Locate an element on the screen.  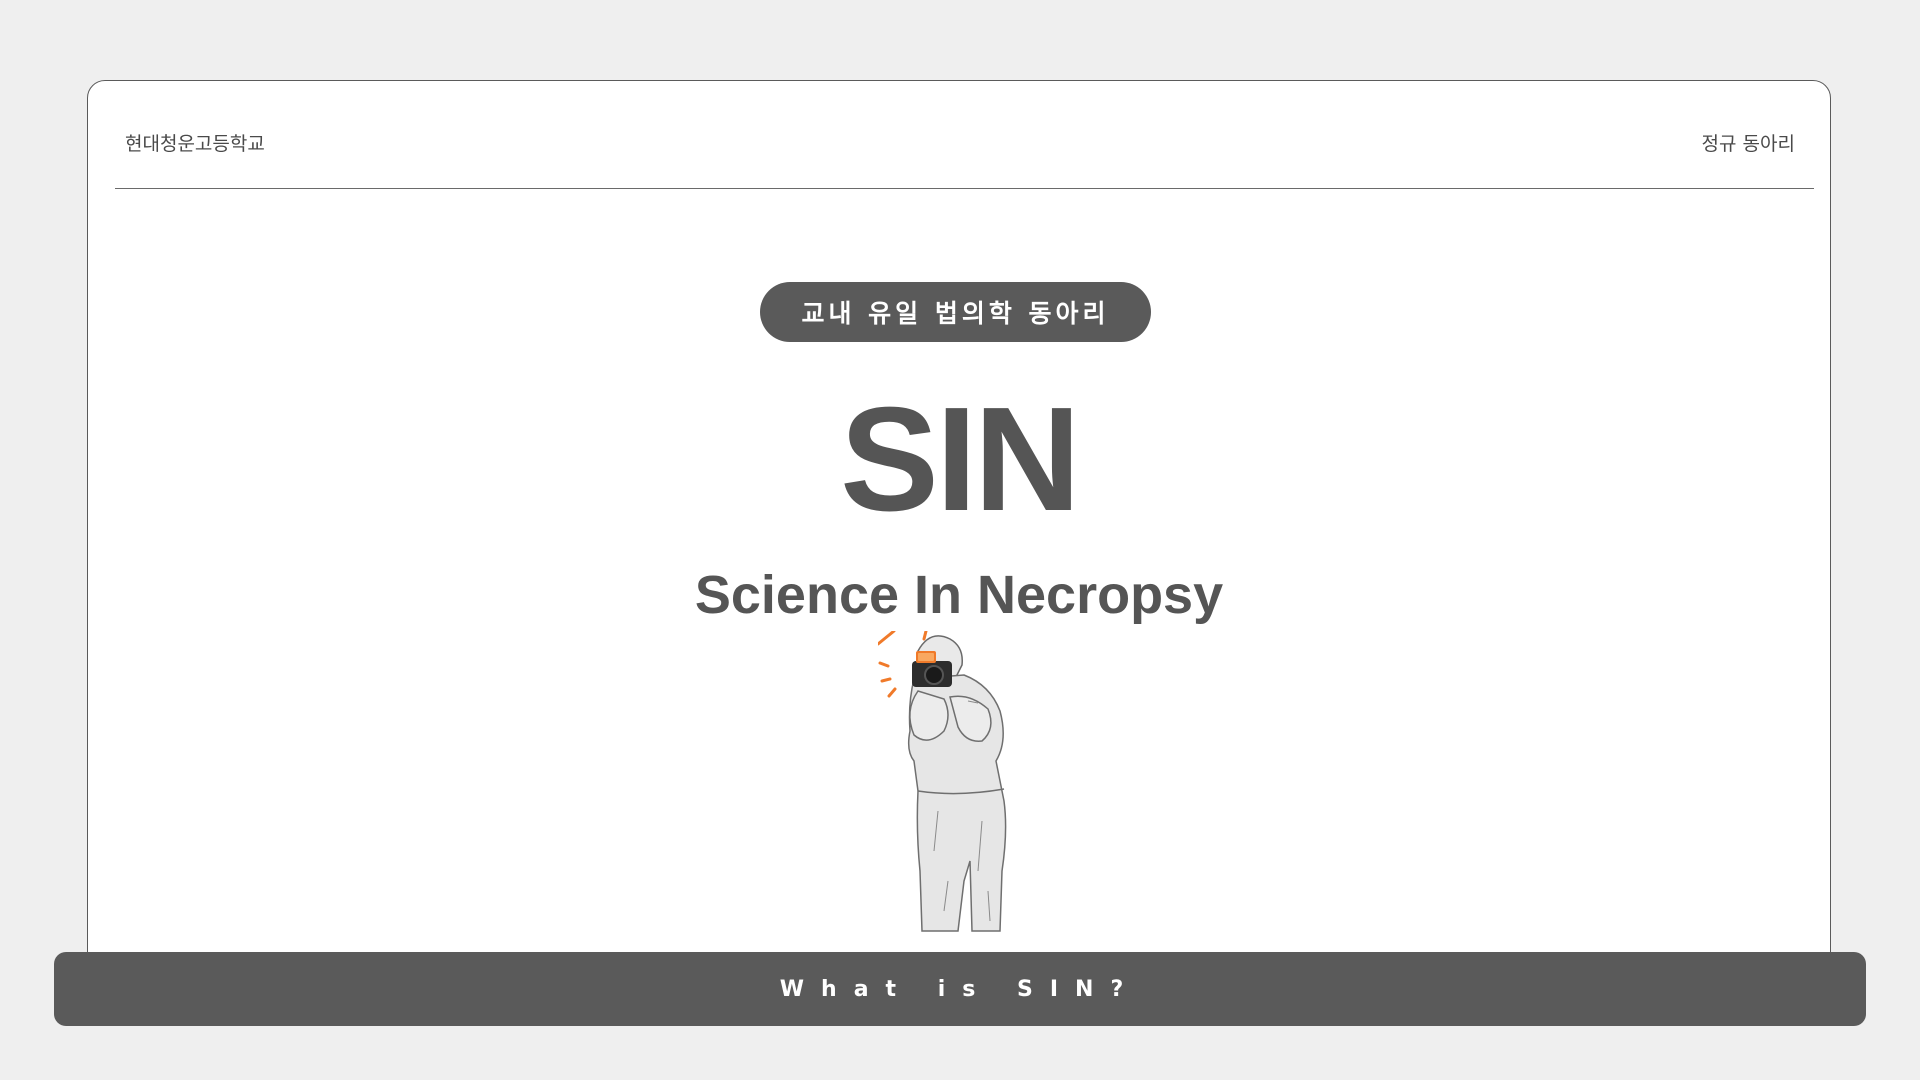
club-title: SIN is located at coordinates (960, 459).